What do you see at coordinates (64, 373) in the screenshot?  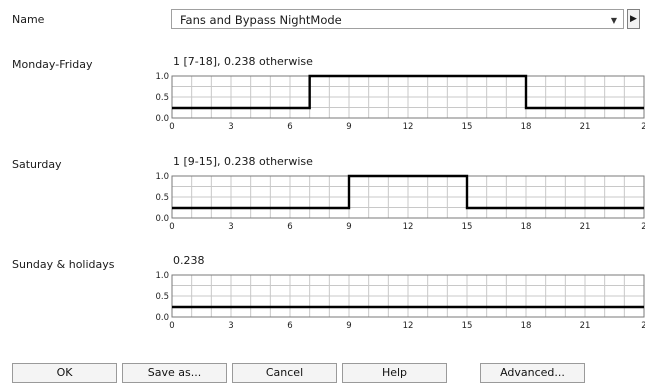 I see `ok-button: OK` at bounding box center [64, 373].